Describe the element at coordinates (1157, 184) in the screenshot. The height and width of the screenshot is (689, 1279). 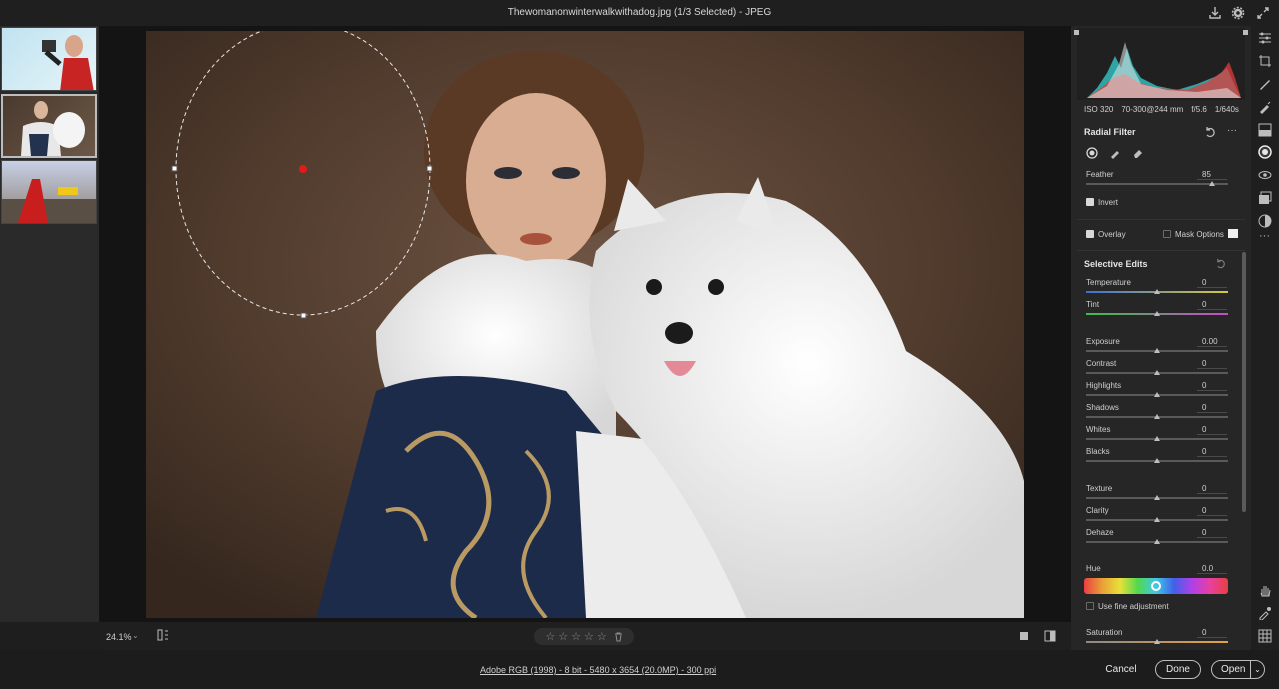
I see `feather-slider` at that location.